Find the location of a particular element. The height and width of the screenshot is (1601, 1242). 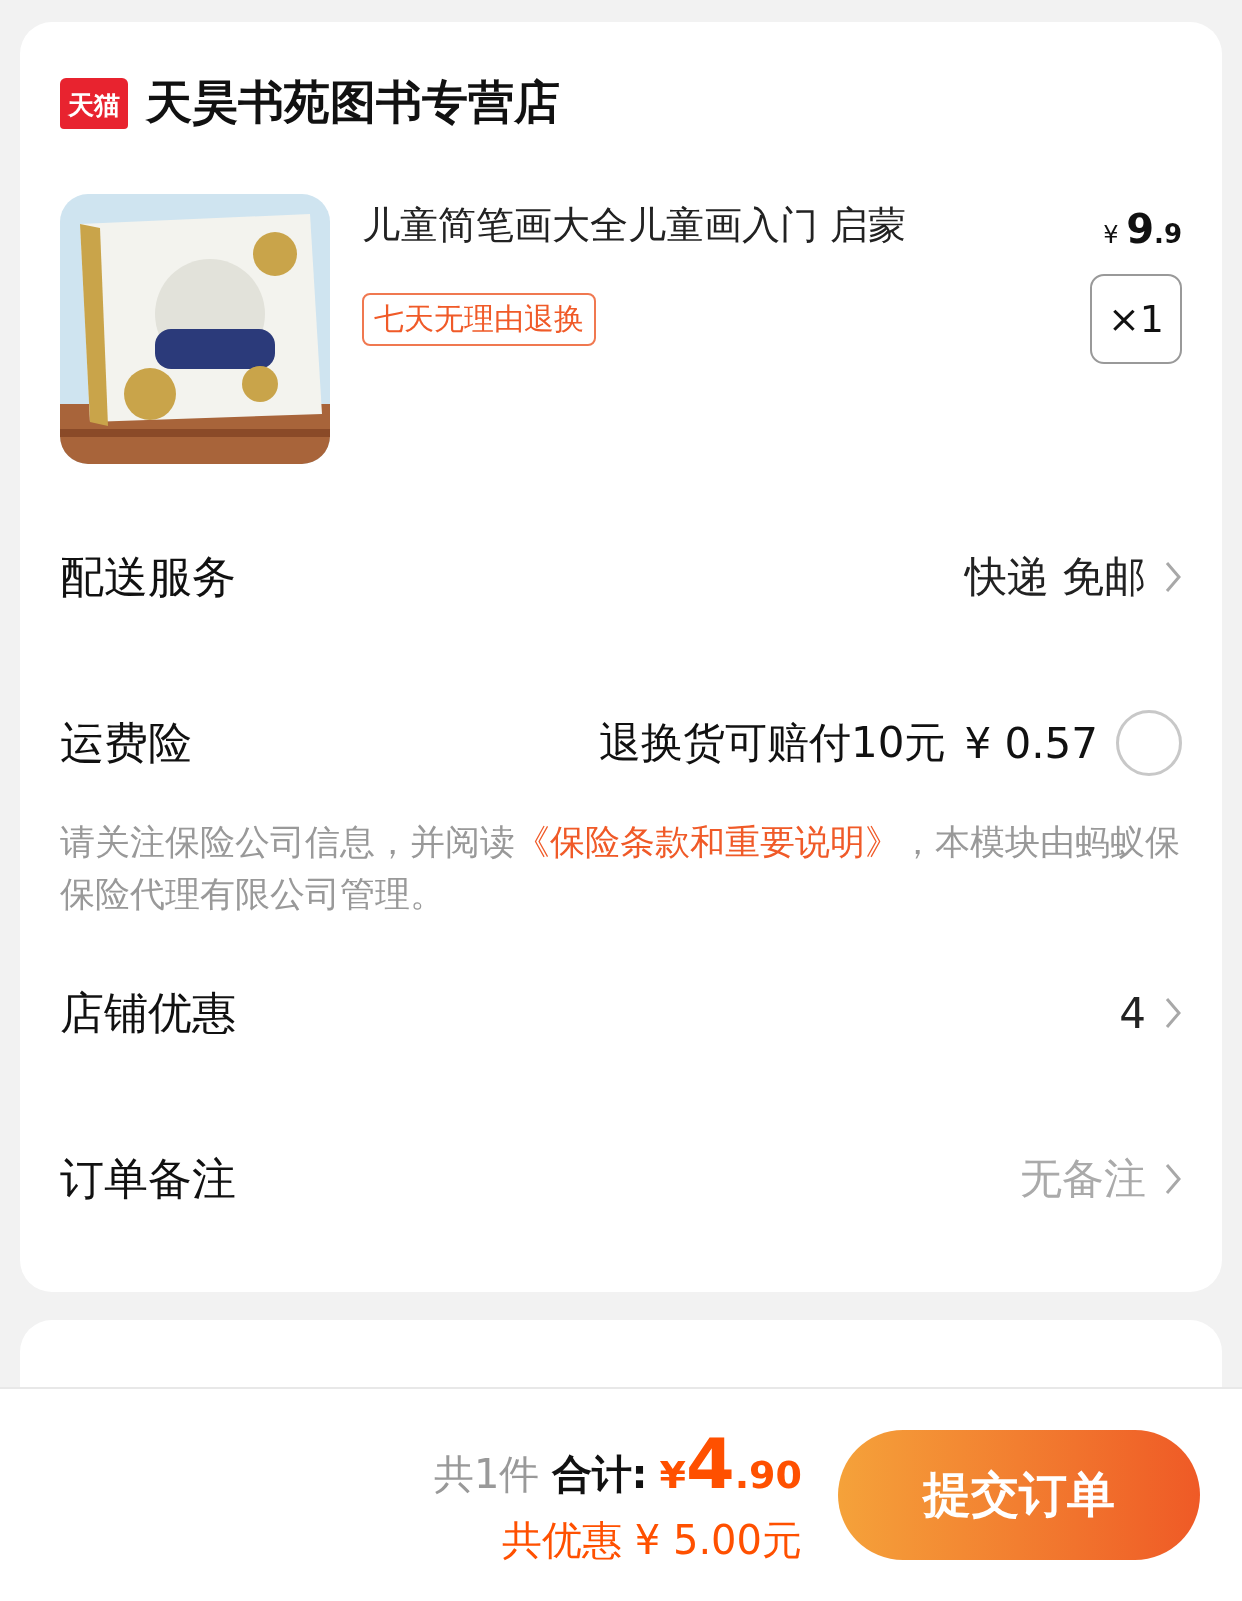

product-title: 儿童简笔画大全儿童画入门 启蒙 is located at coordinates (634, 225).